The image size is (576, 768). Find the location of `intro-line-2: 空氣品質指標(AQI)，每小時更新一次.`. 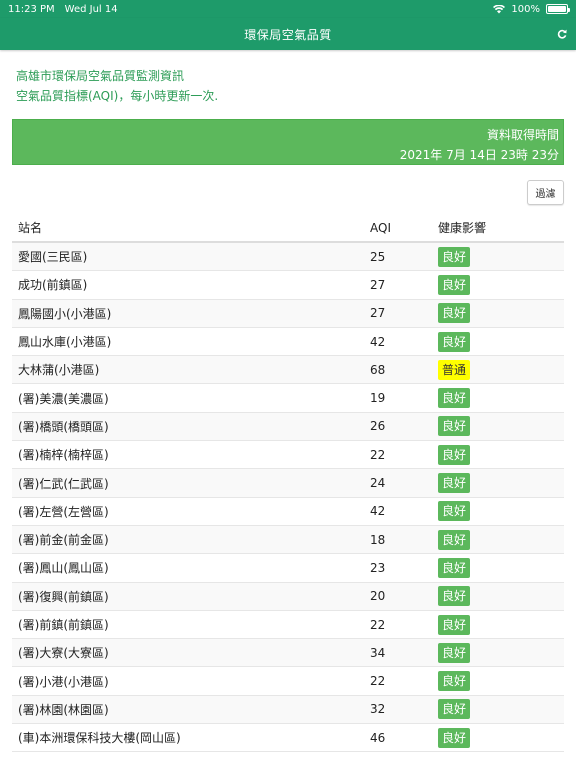

intro-line-2: 空氣品質指標(AQI)，每小時更新一次. is located at coordinates (117, 96).